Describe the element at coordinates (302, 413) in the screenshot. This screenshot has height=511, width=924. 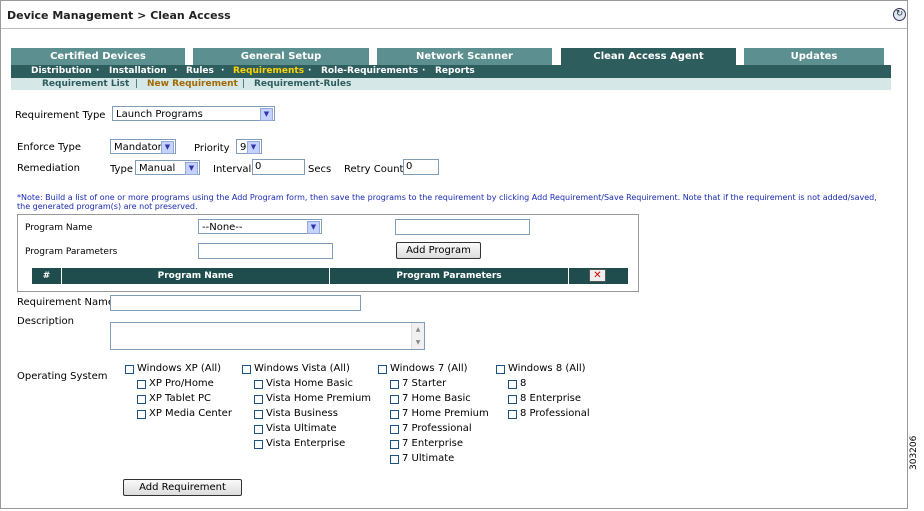
I see `os-child-1-2-label: Vista Business` at that location.